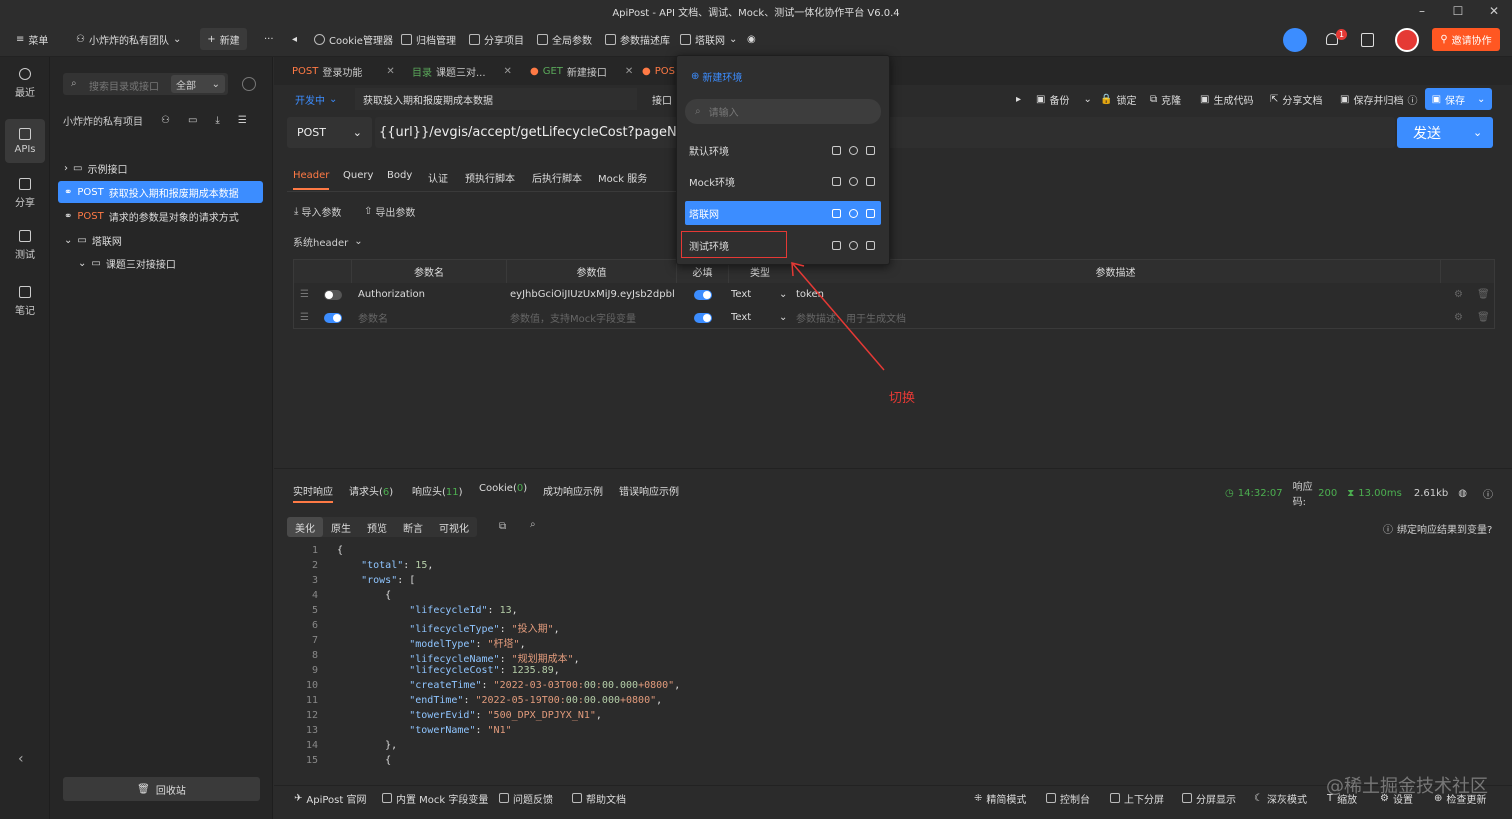 The image size is (1512, 819). I want to click on recycle-bin-button: 🗑 回收站, so click(161, 789).